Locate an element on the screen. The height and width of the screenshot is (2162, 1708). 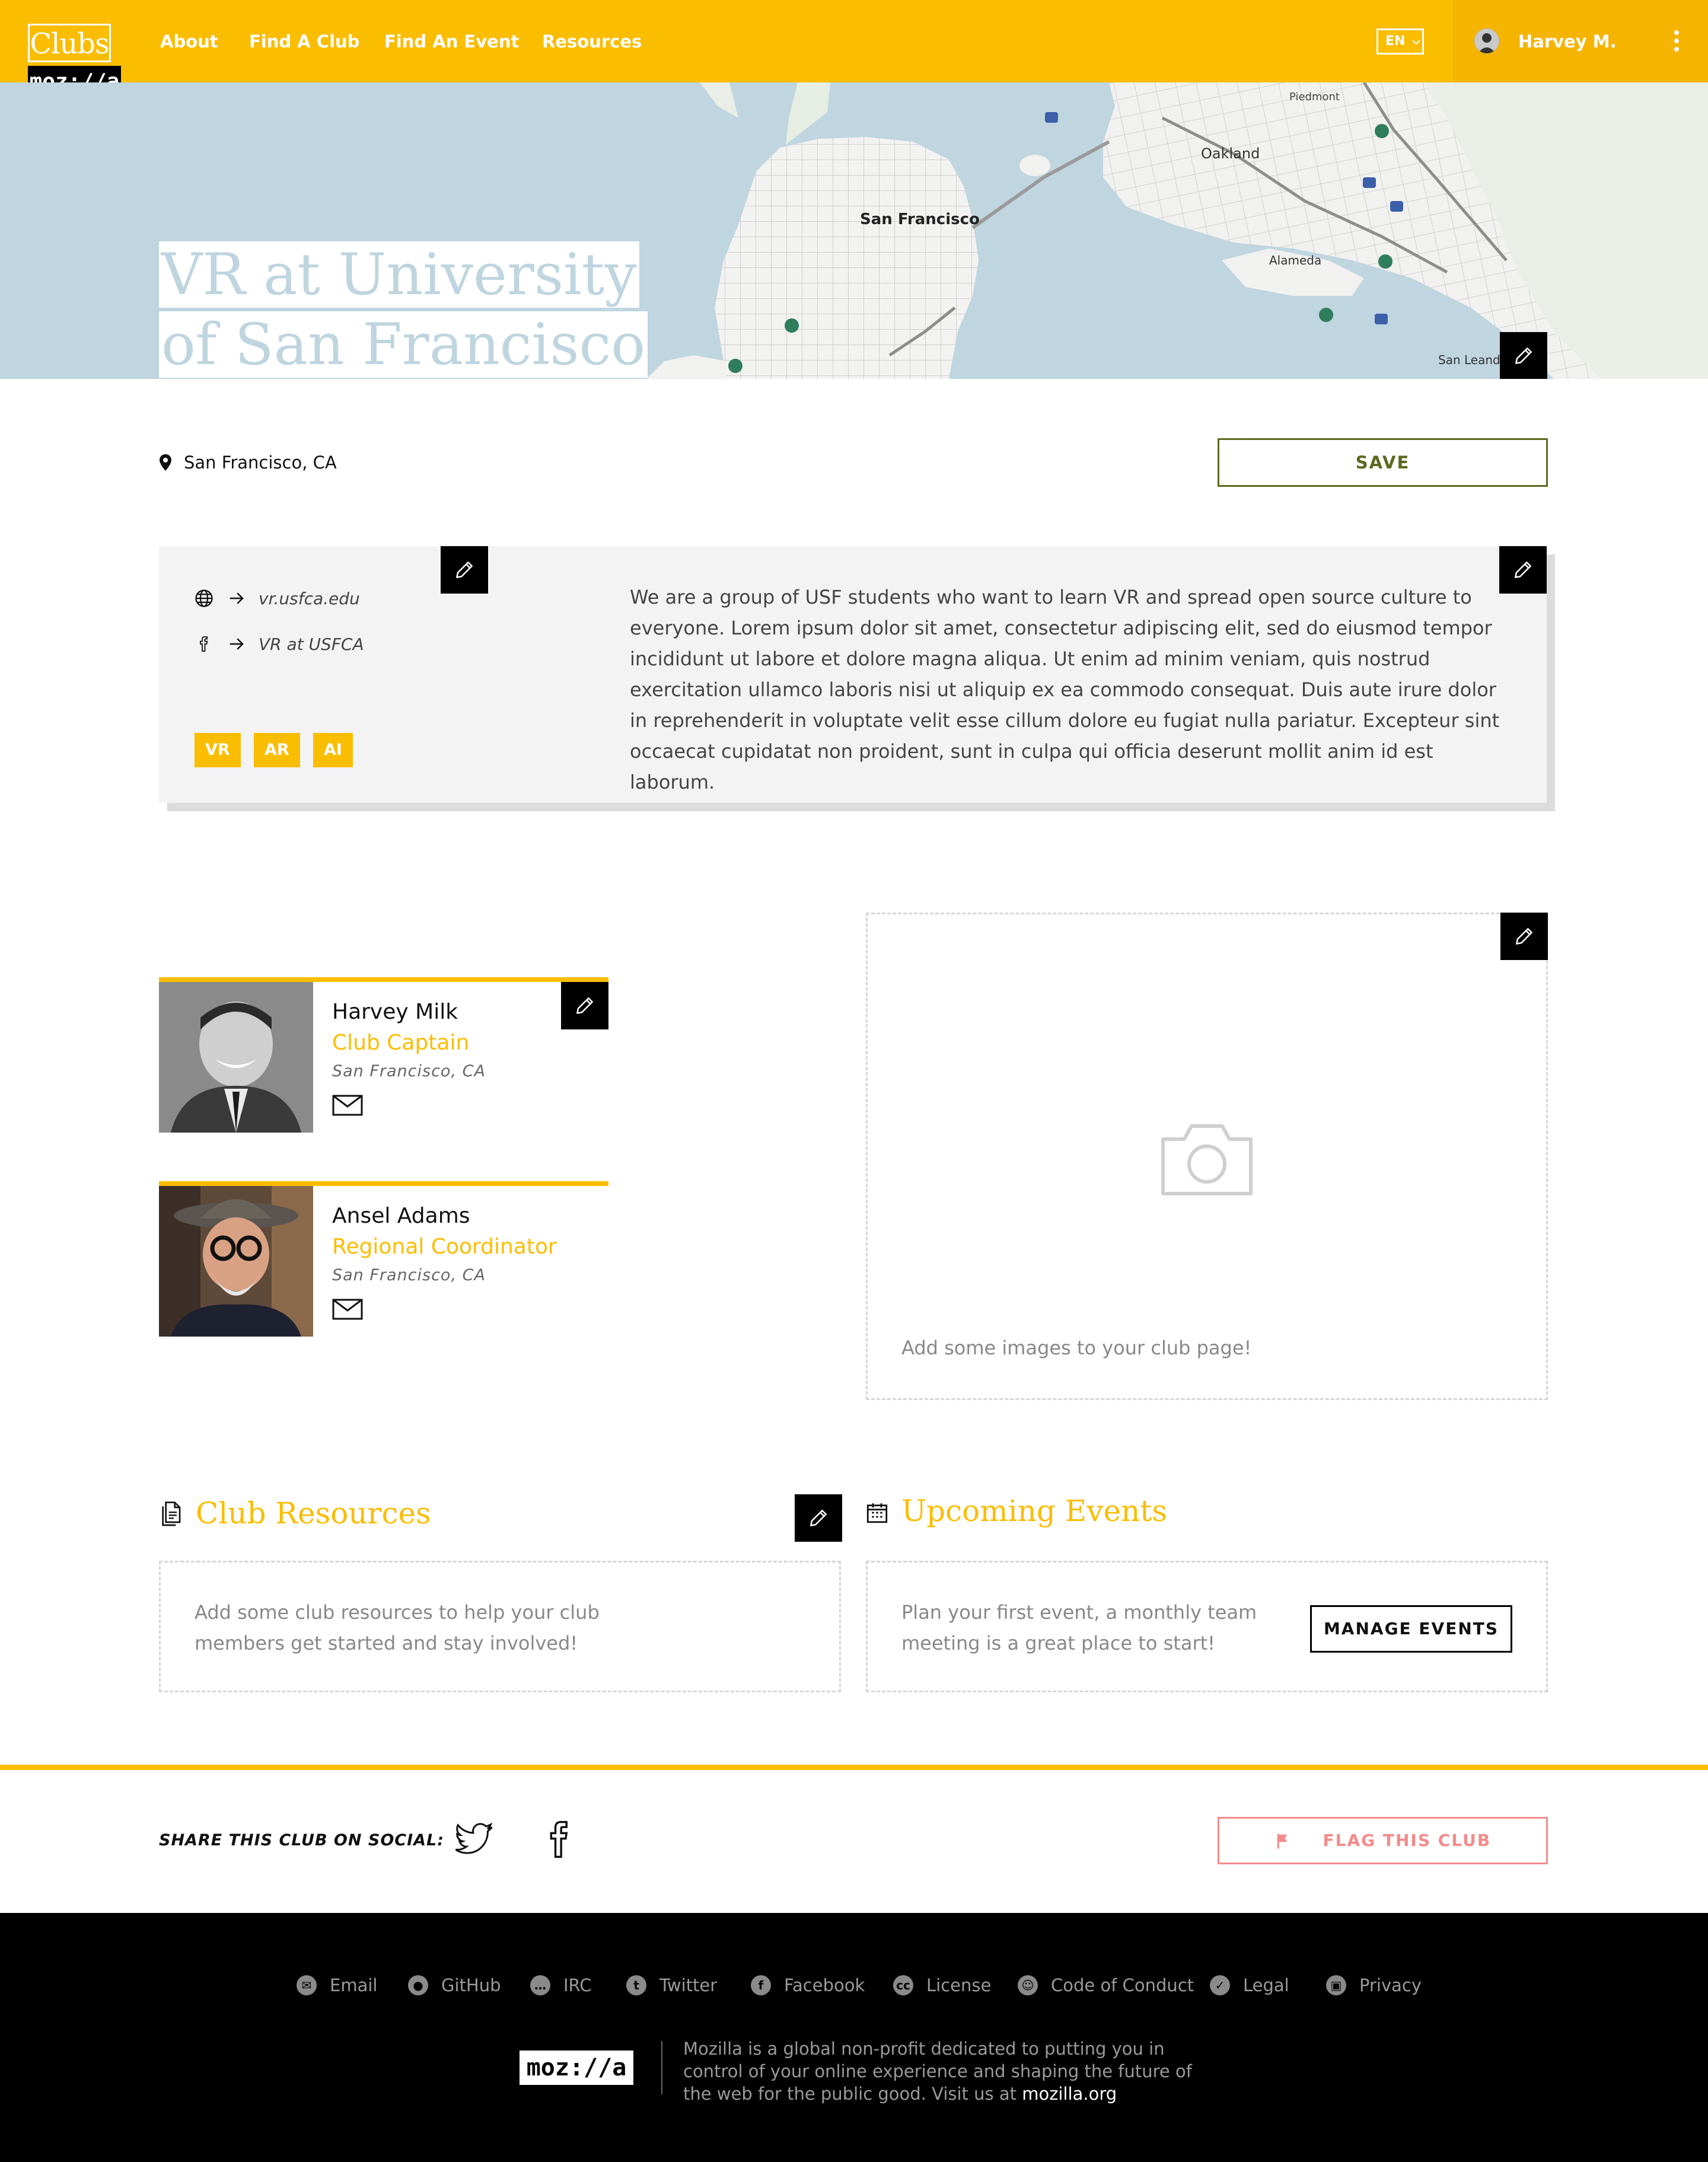
footer-link-legal: ✓ Legal is located at coordinates (1249, 1985).